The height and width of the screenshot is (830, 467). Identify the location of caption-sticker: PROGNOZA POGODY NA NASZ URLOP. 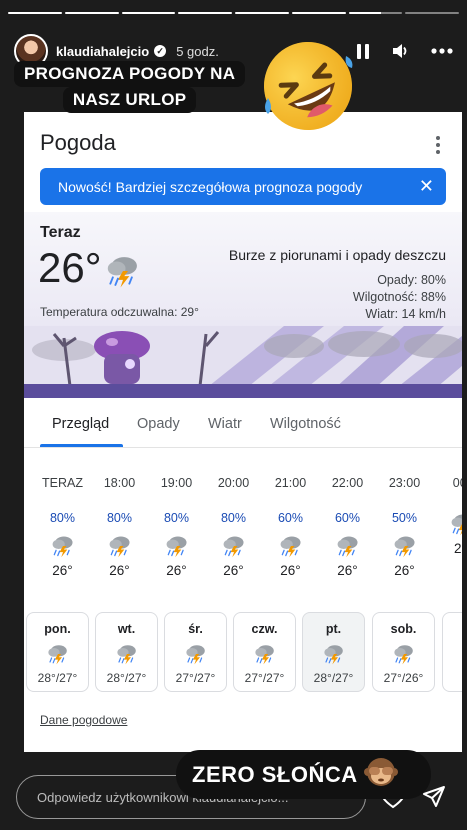
(130, 87).